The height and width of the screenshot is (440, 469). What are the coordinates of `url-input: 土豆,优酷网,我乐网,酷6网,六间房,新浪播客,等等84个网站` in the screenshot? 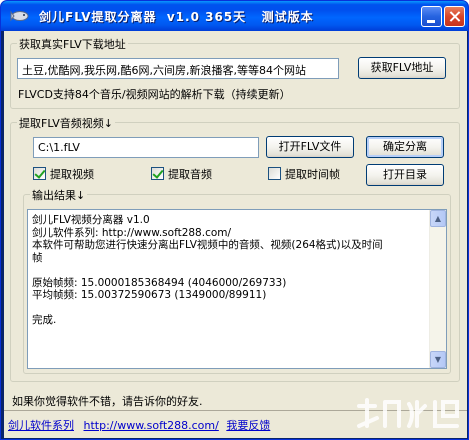 It's located at (178, 68).